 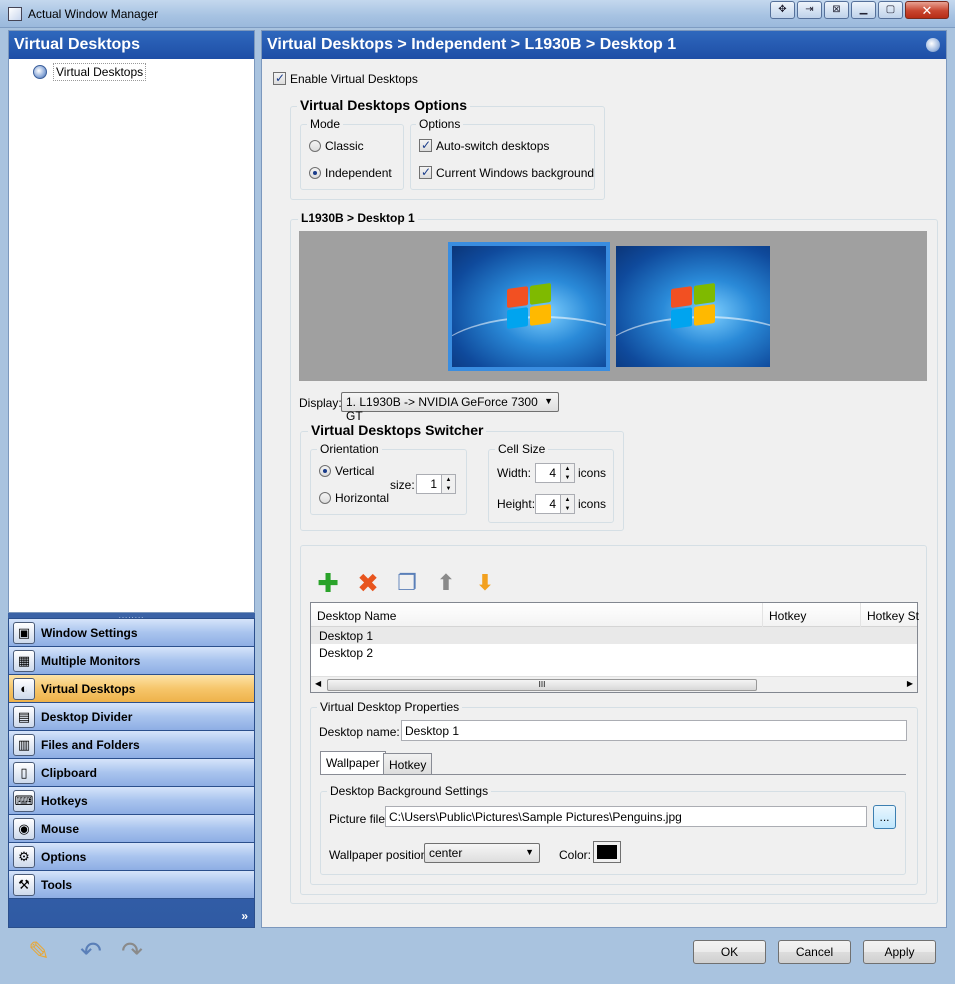 What do you see at coordinates (516, 504) in the screenshot?
I see `height-label: Height:` at bounding box center [516, 504].